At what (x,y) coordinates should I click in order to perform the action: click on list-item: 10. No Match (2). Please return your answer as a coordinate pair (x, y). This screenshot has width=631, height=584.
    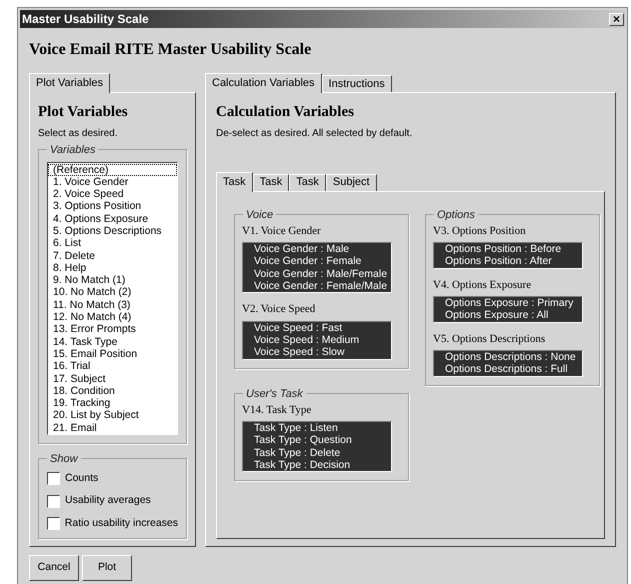
    Looking at the image, I should click on (112, 292).